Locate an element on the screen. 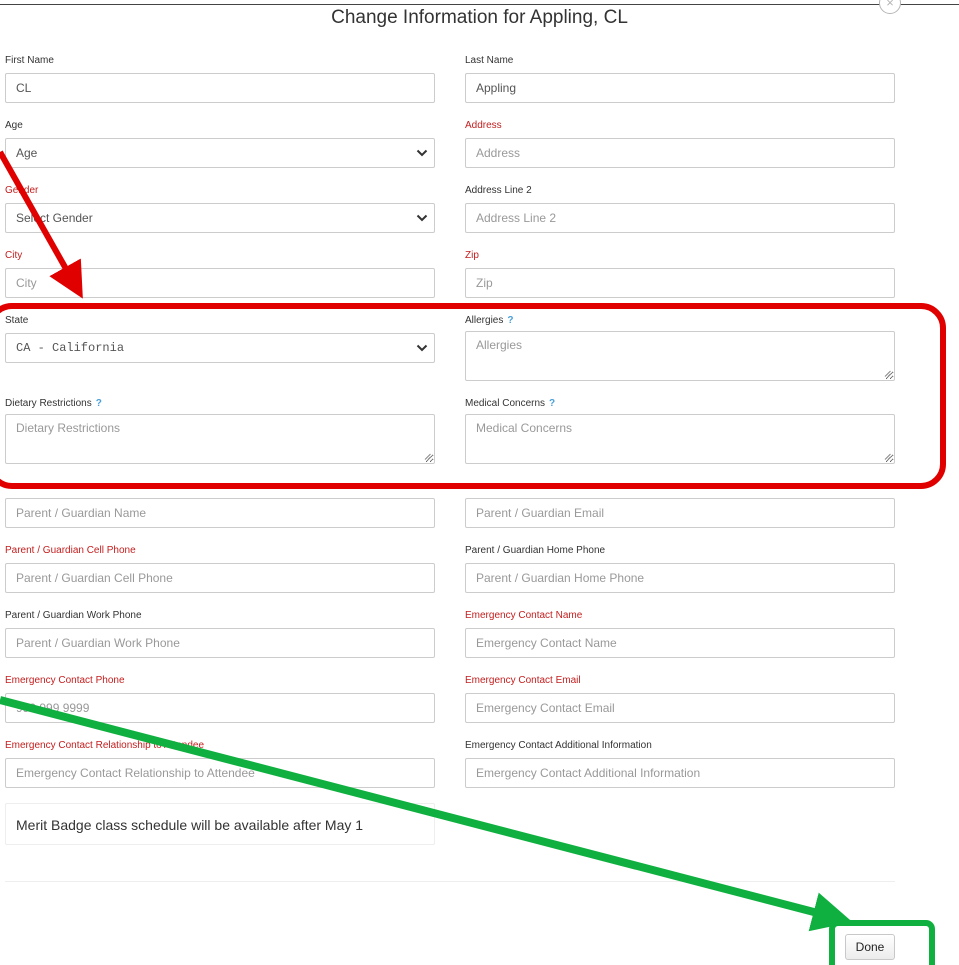 This screenshot has width=959, height=965. city-label: City is located at coordinates (14, 255).